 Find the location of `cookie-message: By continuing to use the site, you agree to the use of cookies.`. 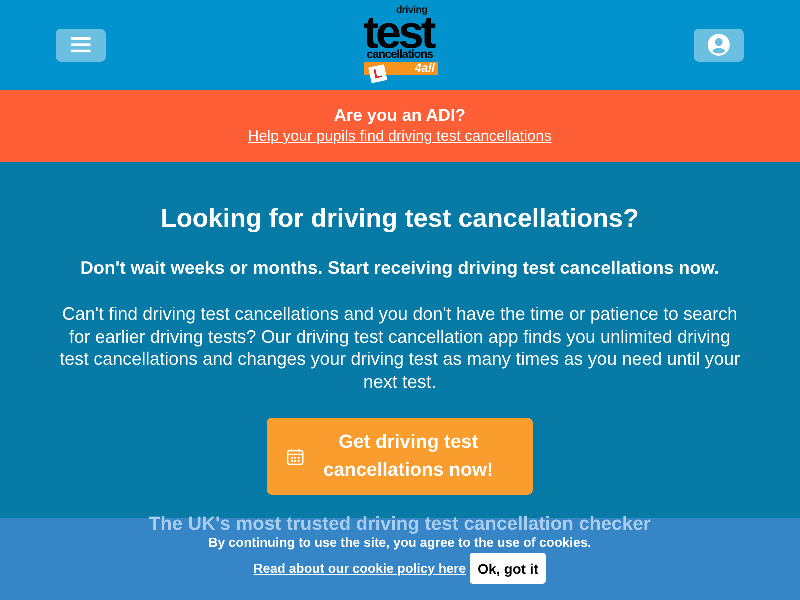

cookie-message: By continuing to use the site, you agree to the use of cookies. is located at coordinates (400, 543).